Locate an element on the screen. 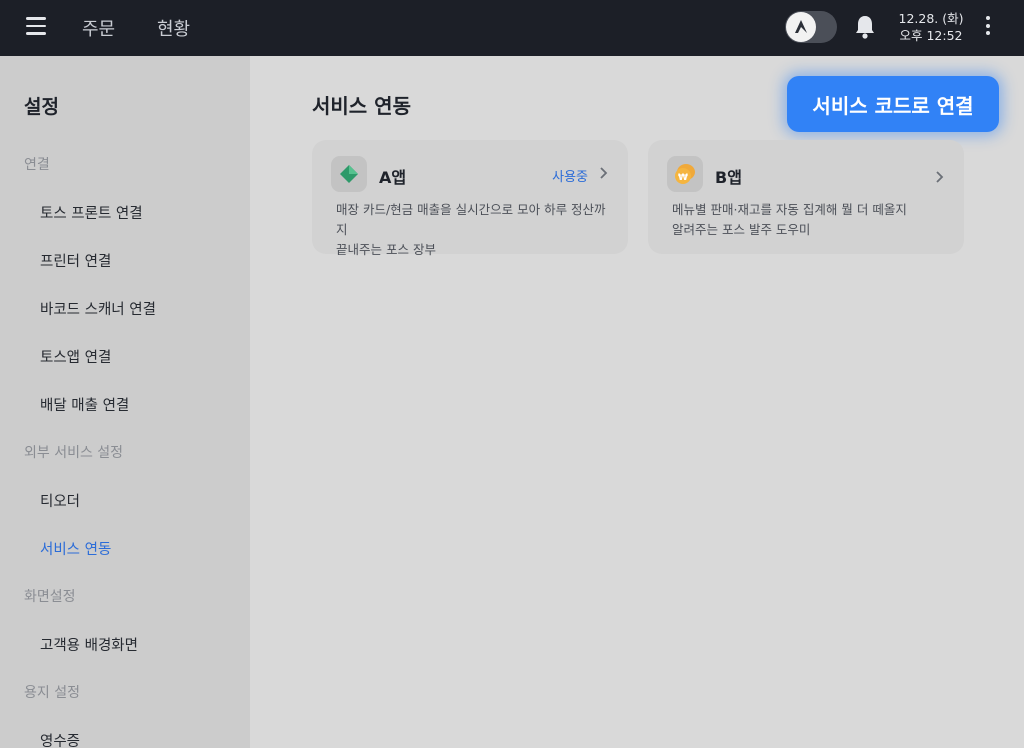 Image resolution: width=1024 pixels, height=748 pixels. date-text: 12.28. (화) is located at coordinates (931, 18).